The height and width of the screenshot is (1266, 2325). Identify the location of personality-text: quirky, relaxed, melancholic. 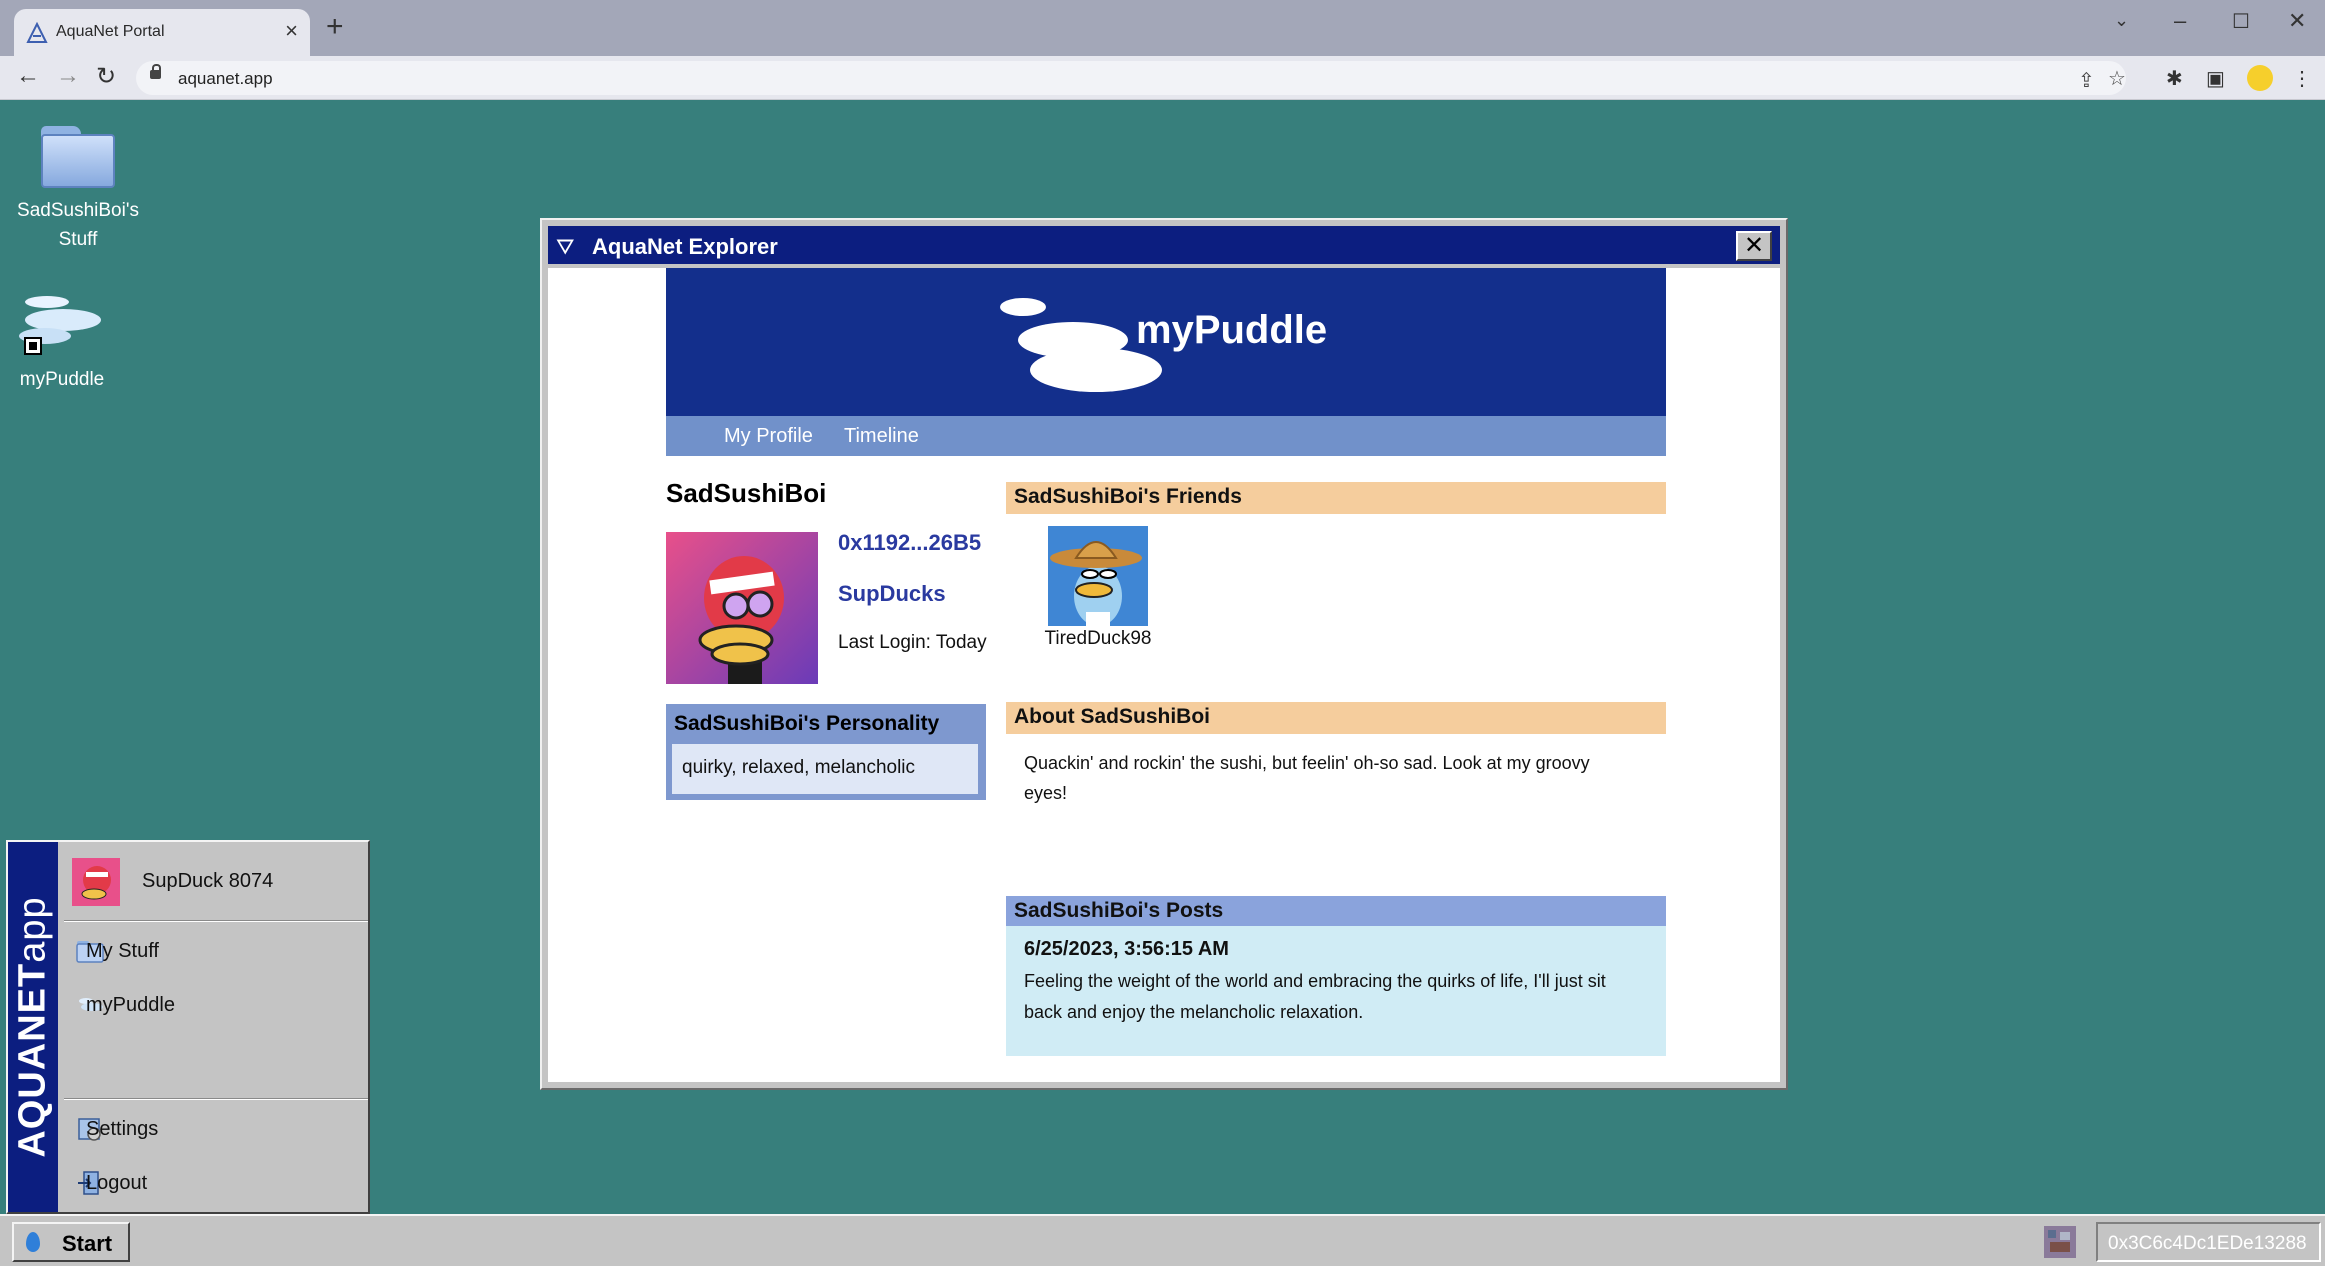
(799, 767).